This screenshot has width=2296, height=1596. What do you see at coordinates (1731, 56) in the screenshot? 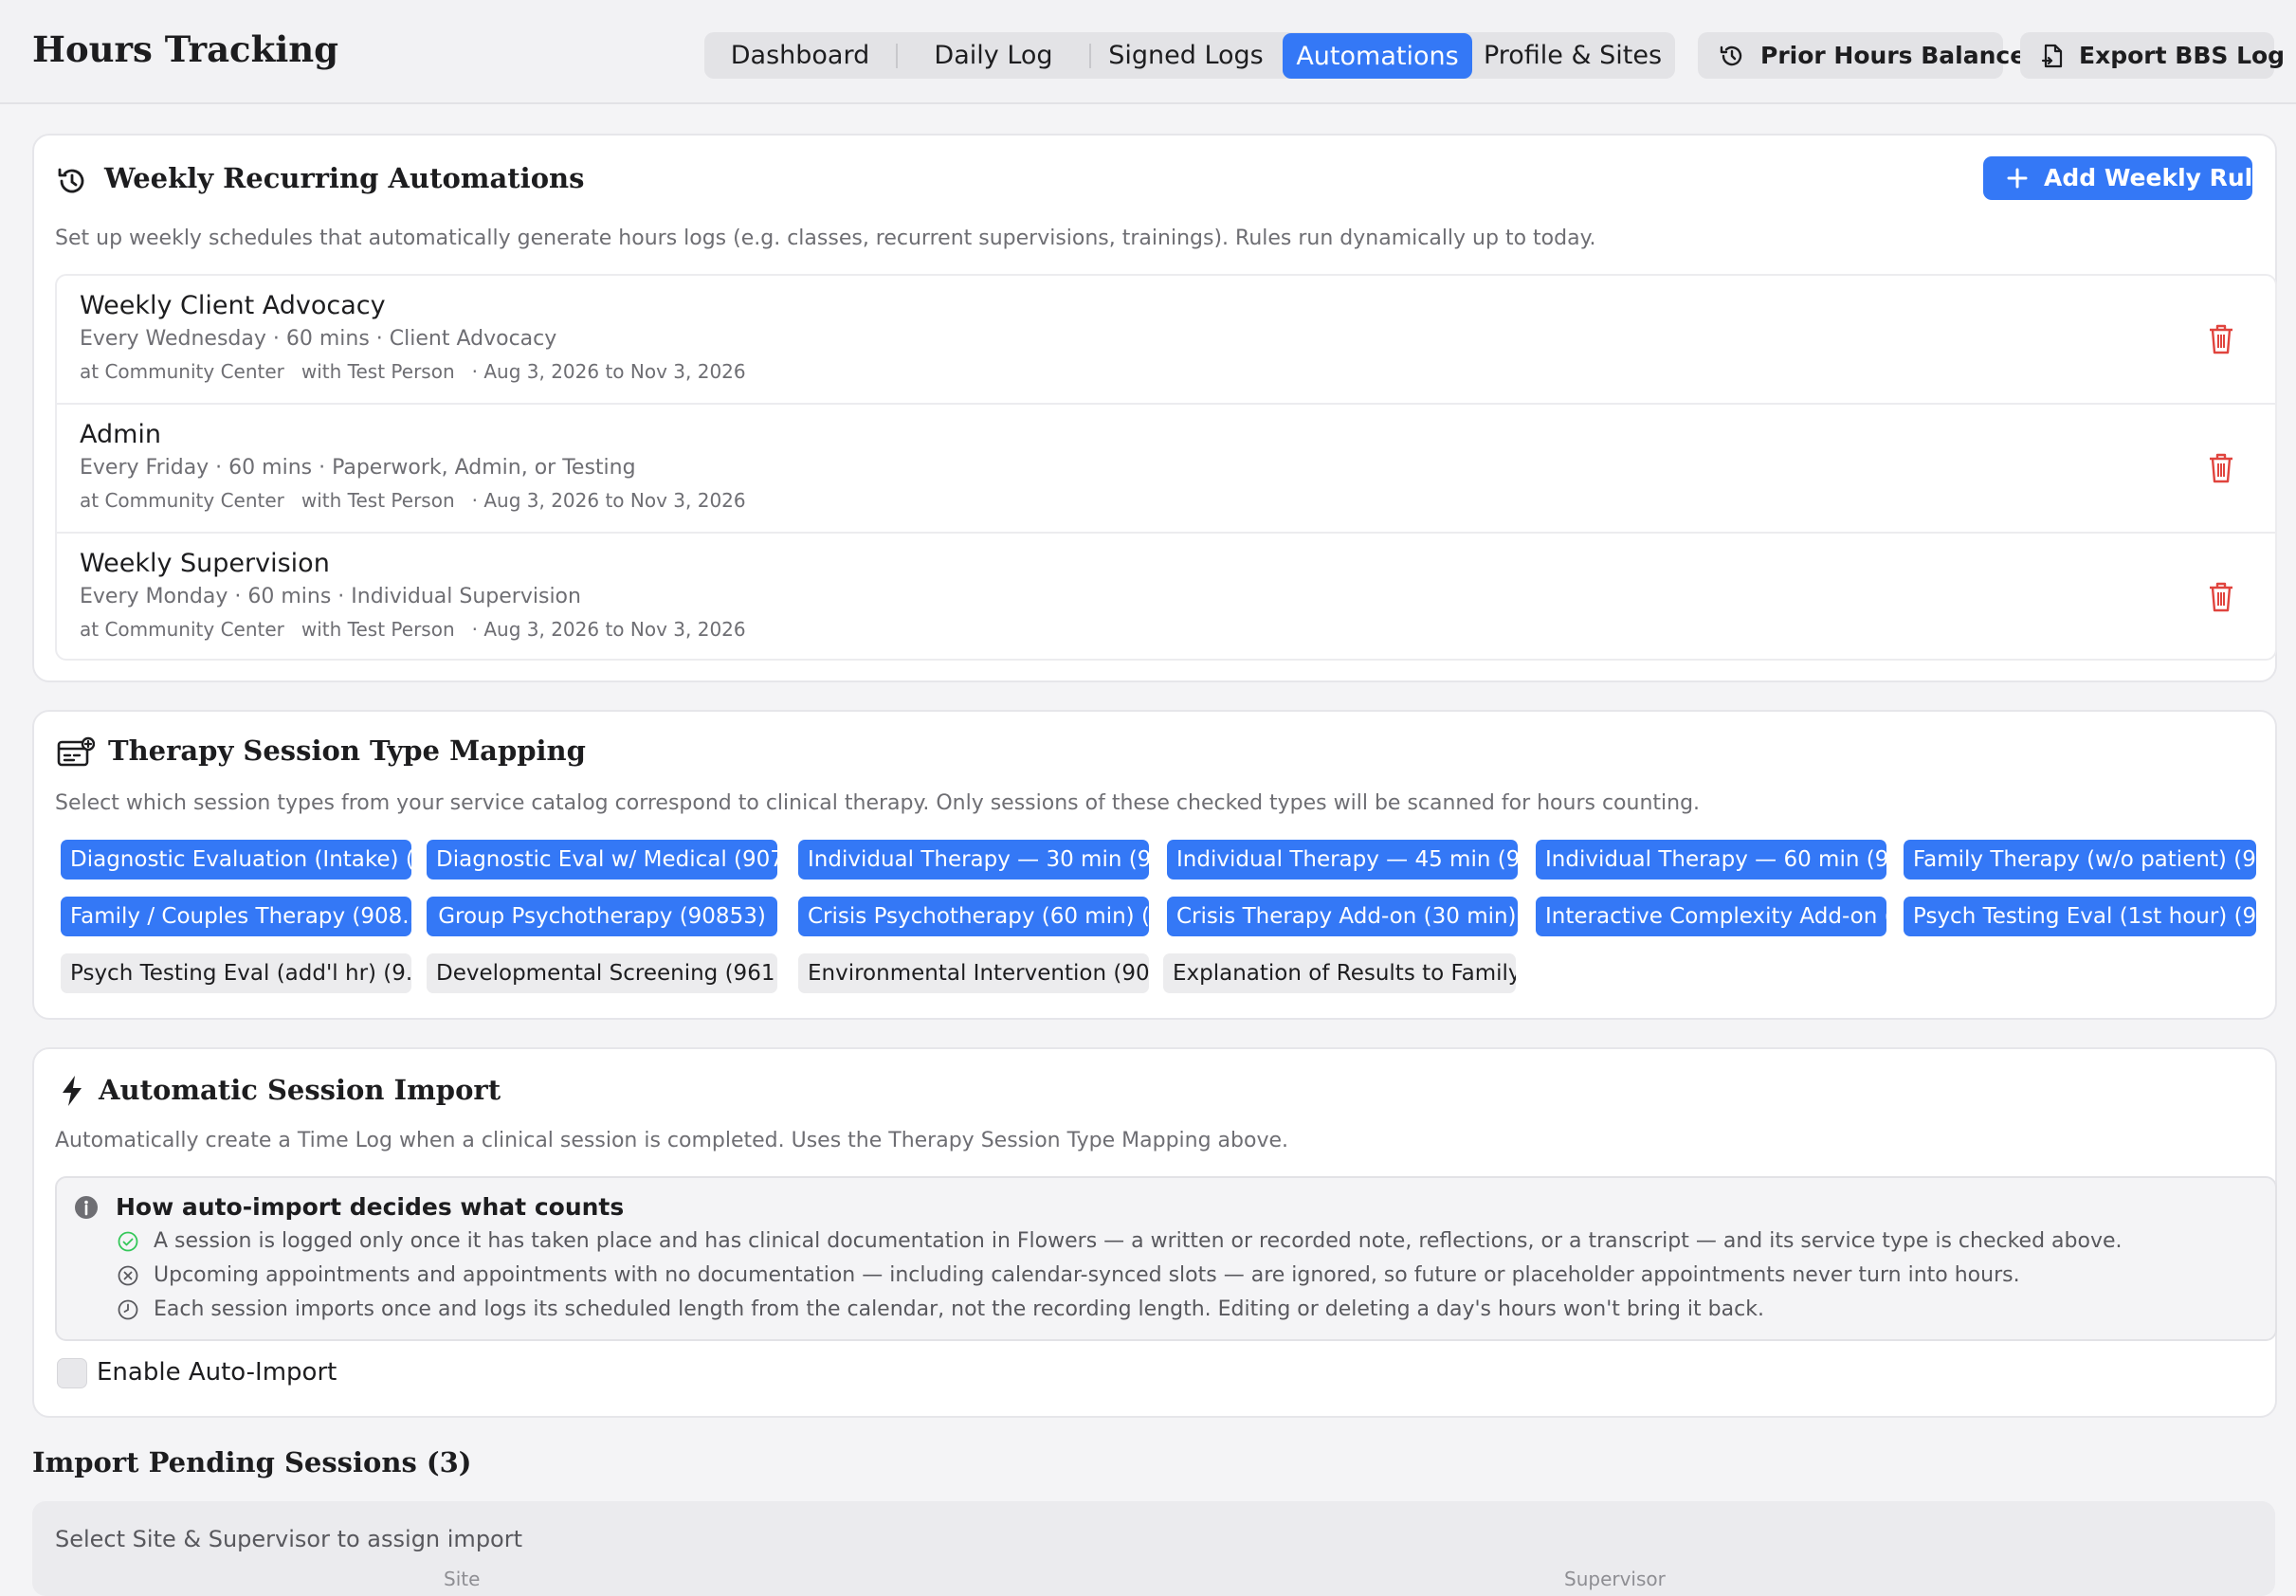
I see `history-icon` at bounding box center [1731, 56].